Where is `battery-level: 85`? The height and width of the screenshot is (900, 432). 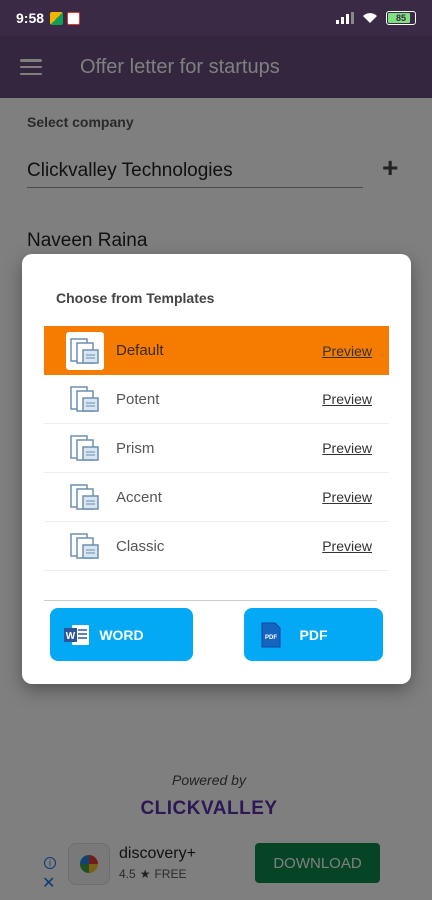 battery-level: 85 is located at coordinates (400, 18).